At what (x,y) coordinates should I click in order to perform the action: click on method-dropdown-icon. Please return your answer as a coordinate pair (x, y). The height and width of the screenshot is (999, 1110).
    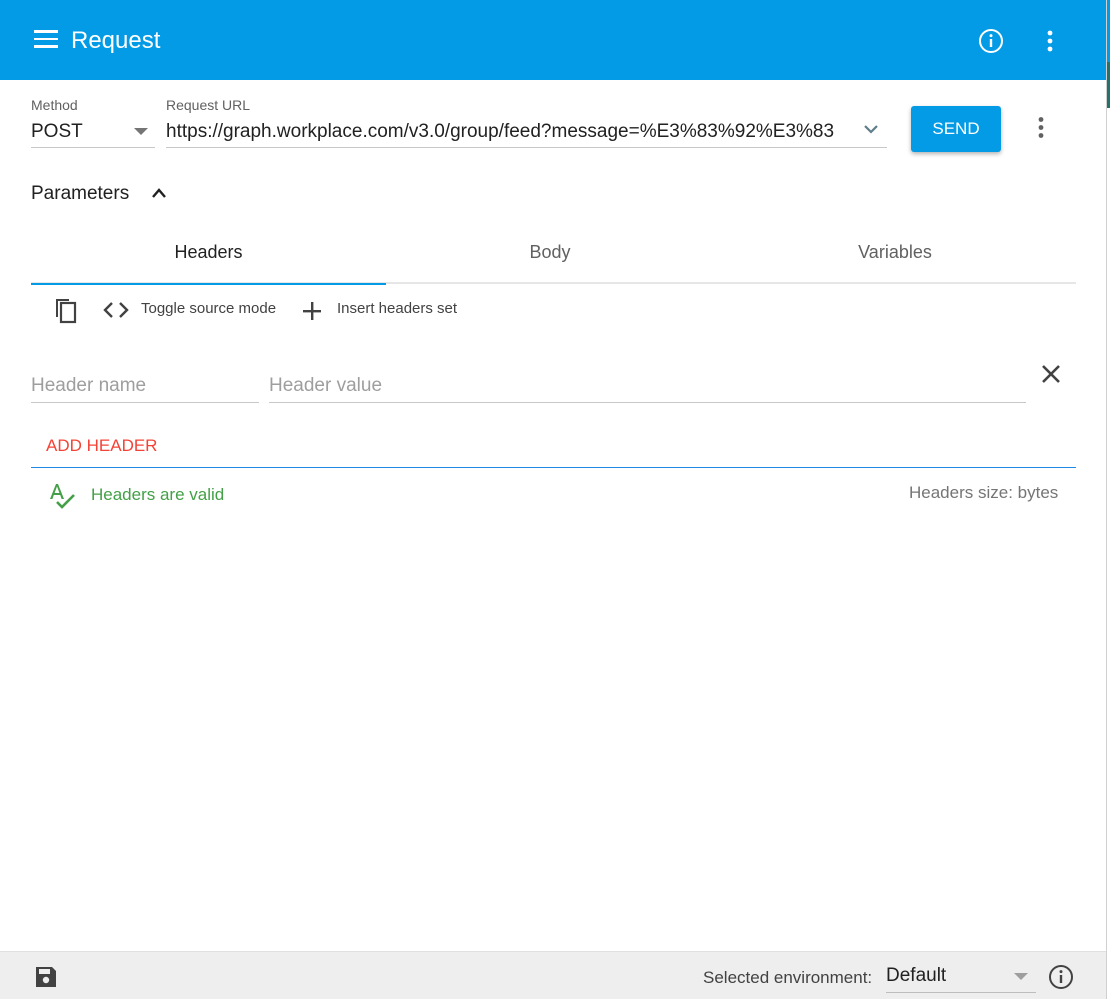
    Looking at the image, I should click on (141, 131).